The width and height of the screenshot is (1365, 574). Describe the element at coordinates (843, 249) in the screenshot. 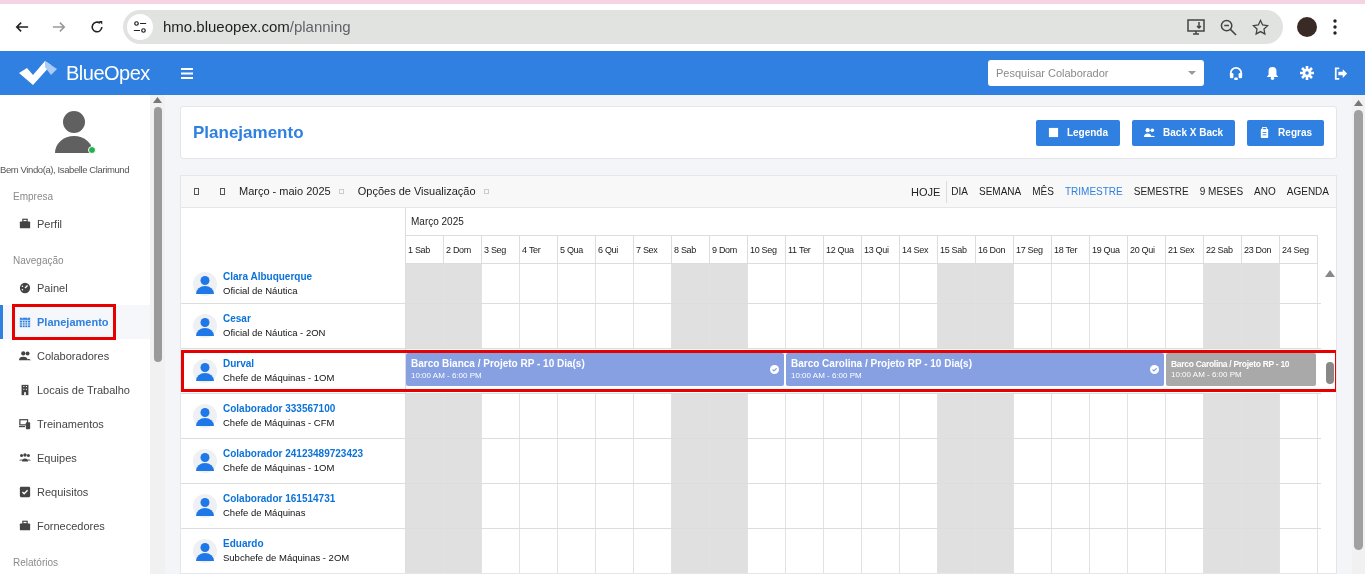

I see `day-header: 12 Qua` at that location.